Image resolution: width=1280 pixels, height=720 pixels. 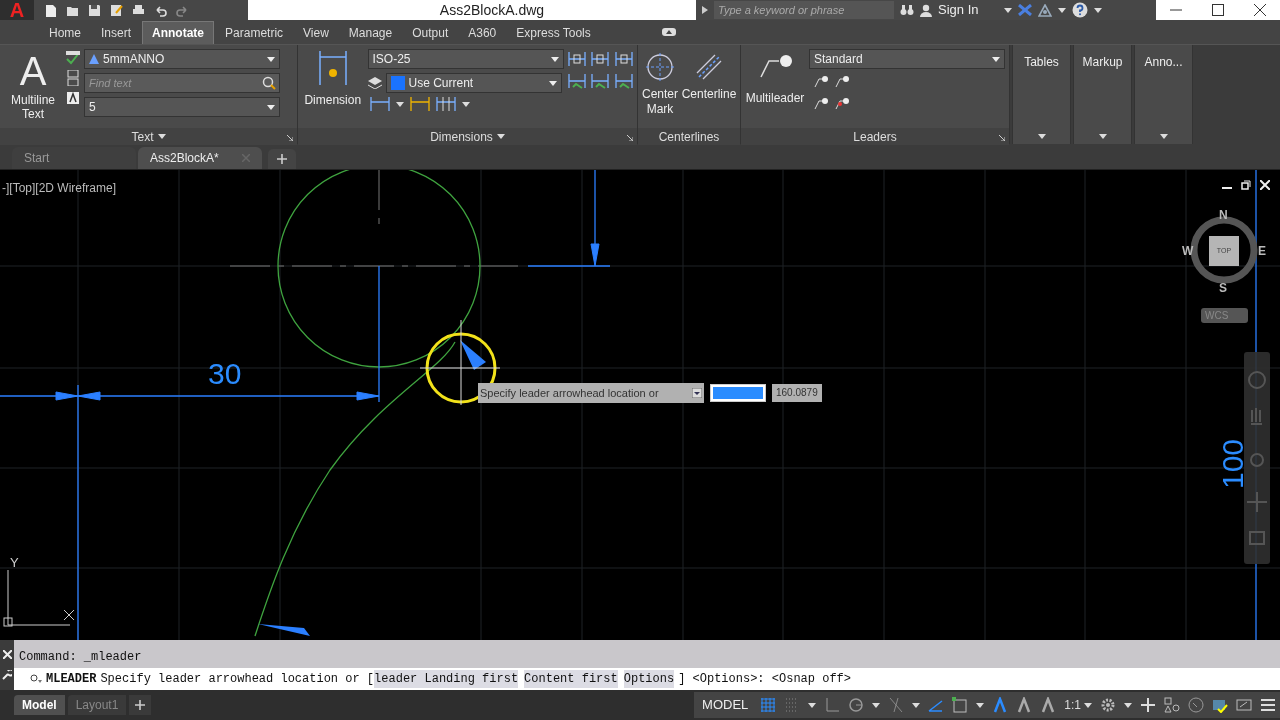 I want to click on collapsed-panel-button: Tables, so click(x=1041, y=95).